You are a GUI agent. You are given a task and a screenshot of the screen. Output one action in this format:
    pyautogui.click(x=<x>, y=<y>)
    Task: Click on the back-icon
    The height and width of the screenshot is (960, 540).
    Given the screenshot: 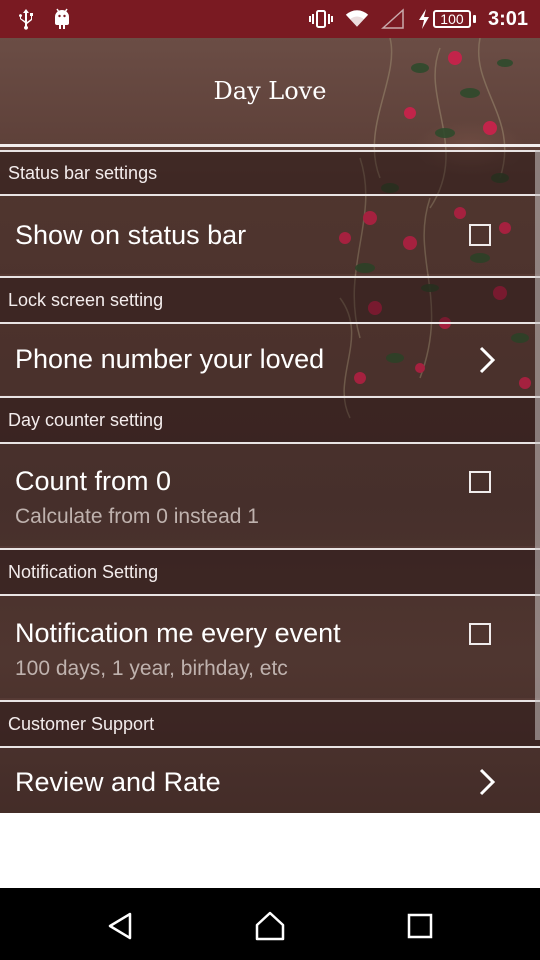 What is the action you would take?
    pyautogui.click(x=121, y=926)
    